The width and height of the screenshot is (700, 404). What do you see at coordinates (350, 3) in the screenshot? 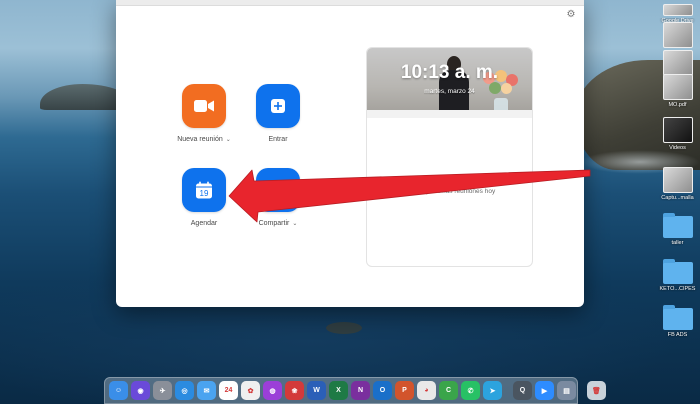
I see `window-title-bar` at bounding box center [350, 3].